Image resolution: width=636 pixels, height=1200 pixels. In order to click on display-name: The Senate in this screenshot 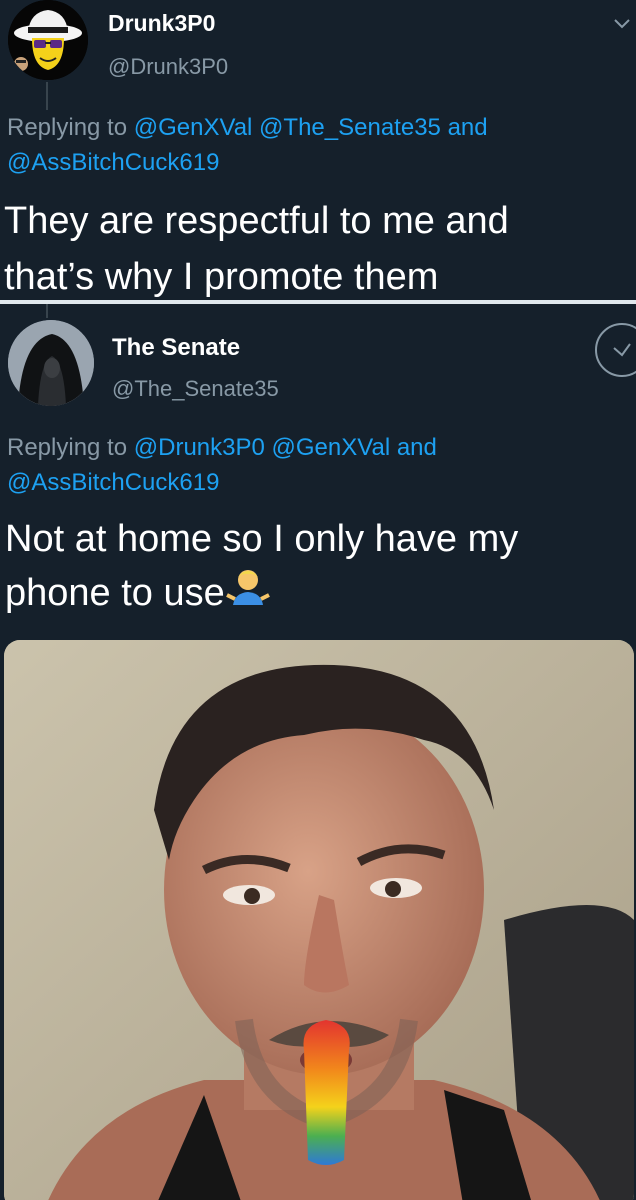, I will do `click(176, 348)`.